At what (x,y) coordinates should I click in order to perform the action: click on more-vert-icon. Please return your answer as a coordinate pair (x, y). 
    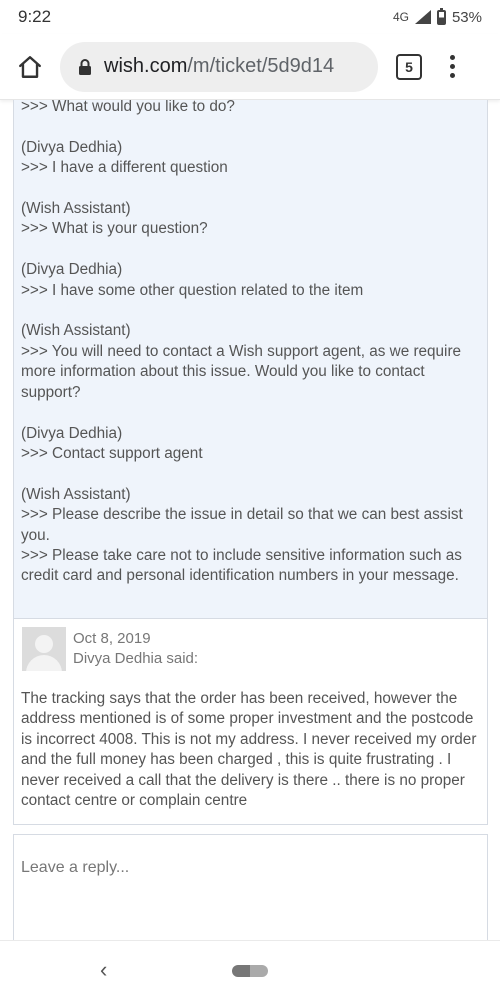
    Looking at the image, I should click on (452, 66).